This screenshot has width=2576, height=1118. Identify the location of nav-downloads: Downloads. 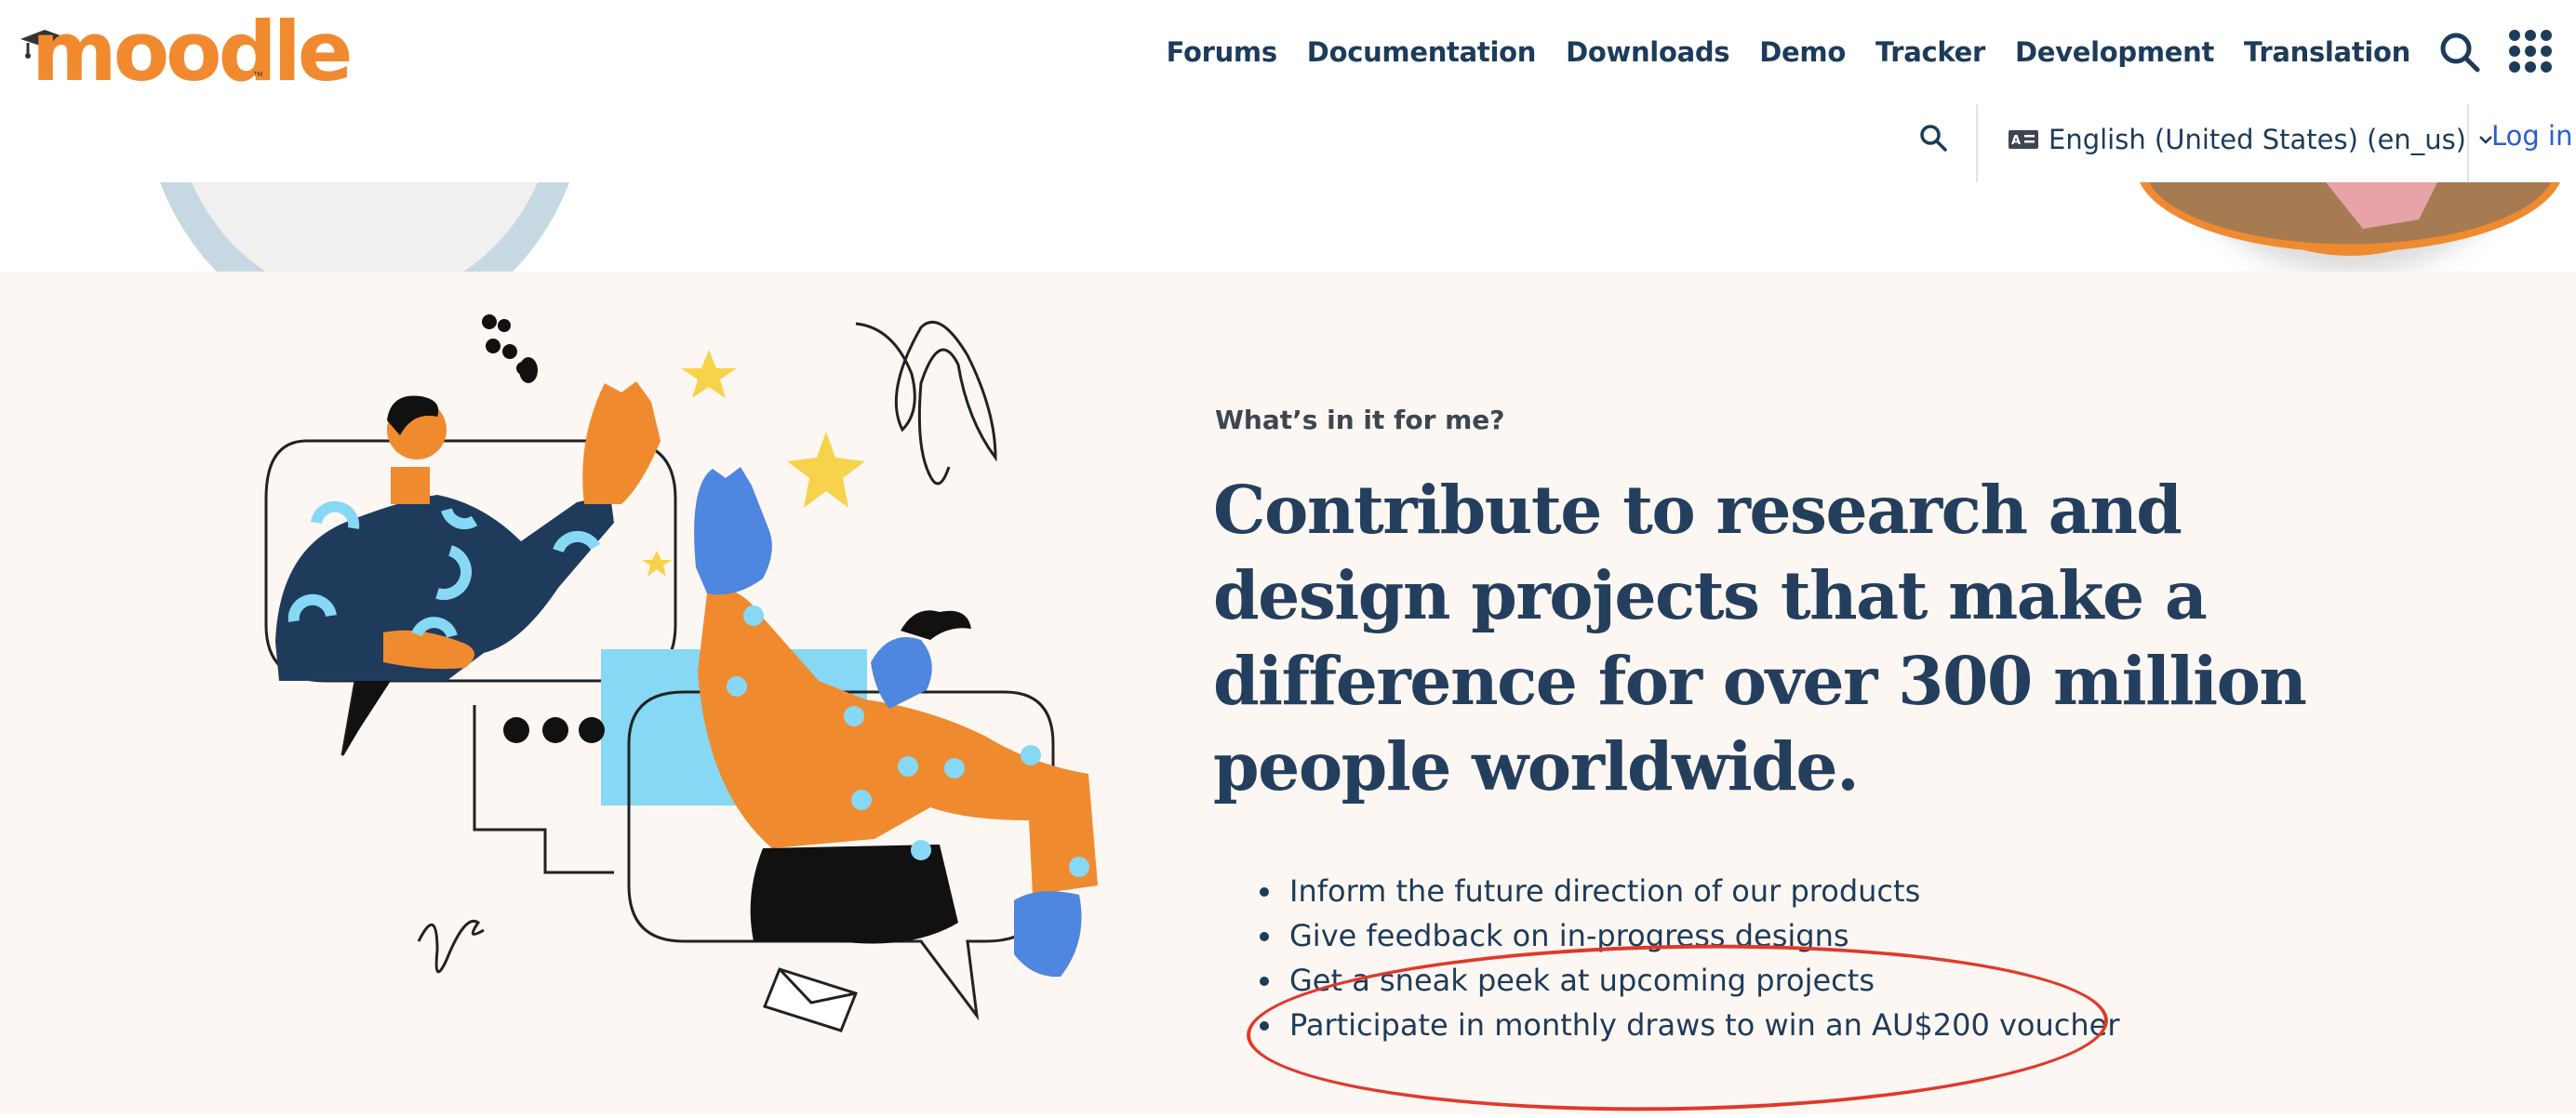
(1647, 52).